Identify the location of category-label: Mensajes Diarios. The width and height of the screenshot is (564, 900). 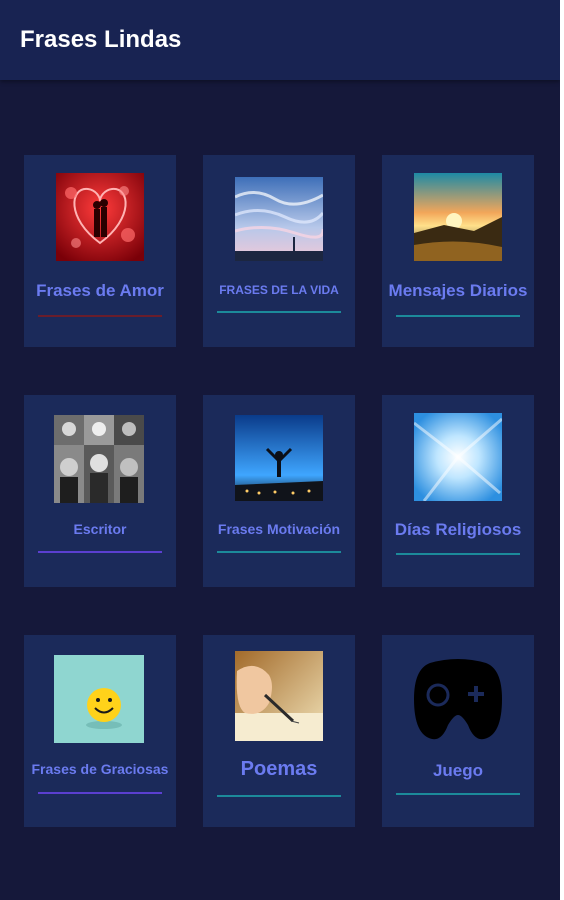
(458, 290).